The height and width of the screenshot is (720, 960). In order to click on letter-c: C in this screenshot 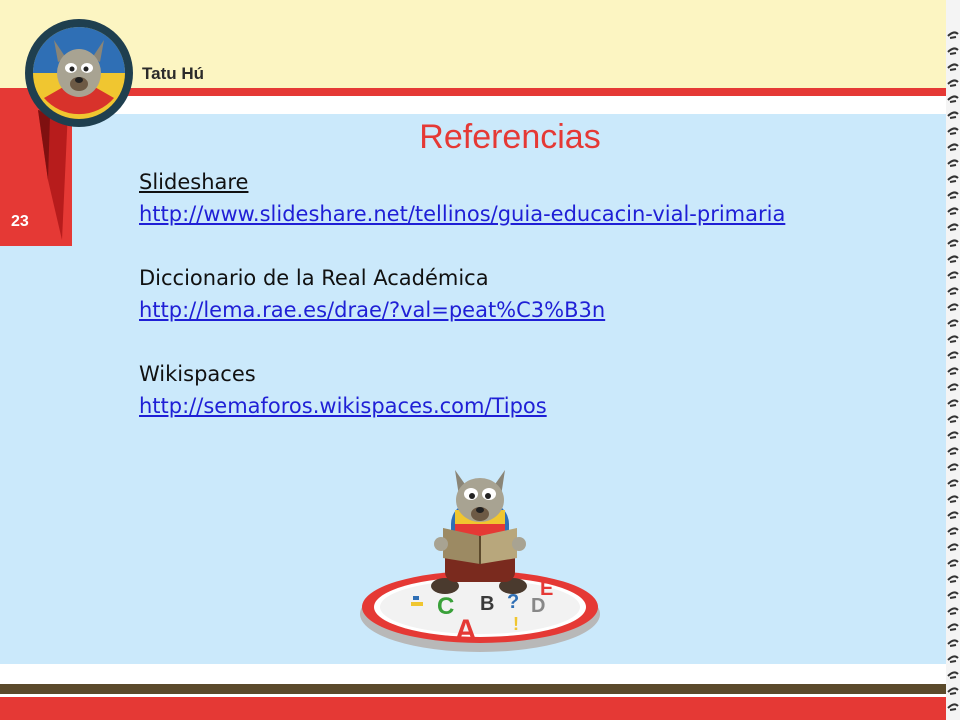, I will do `click(445, 606)`.